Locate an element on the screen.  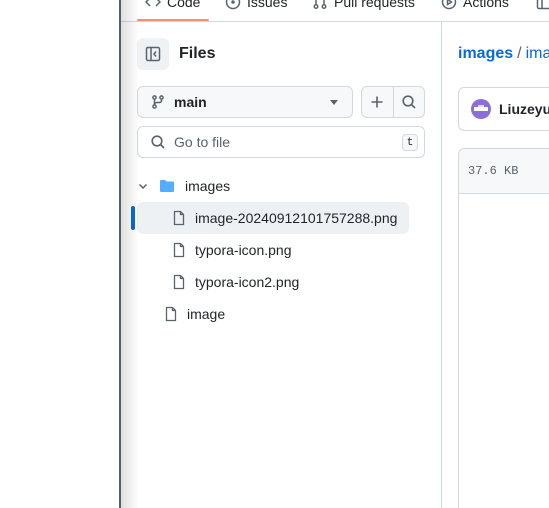
sidebar-collapse-icon is located at coordinates (153, 54).